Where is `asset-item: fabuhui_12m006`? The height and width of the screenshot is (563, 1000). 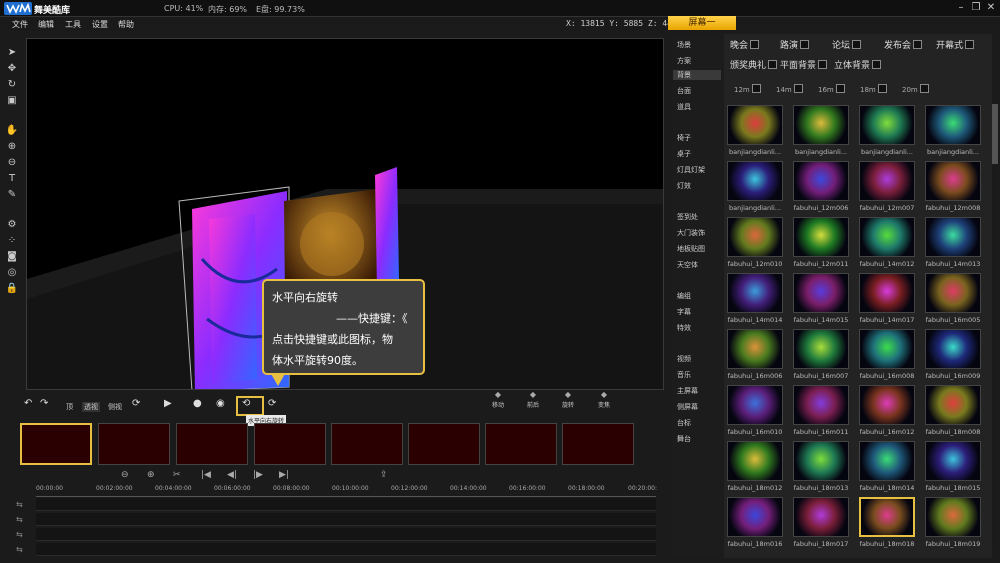
asset-item: fabuhui_12m006 is located at coordinates (821, 189).